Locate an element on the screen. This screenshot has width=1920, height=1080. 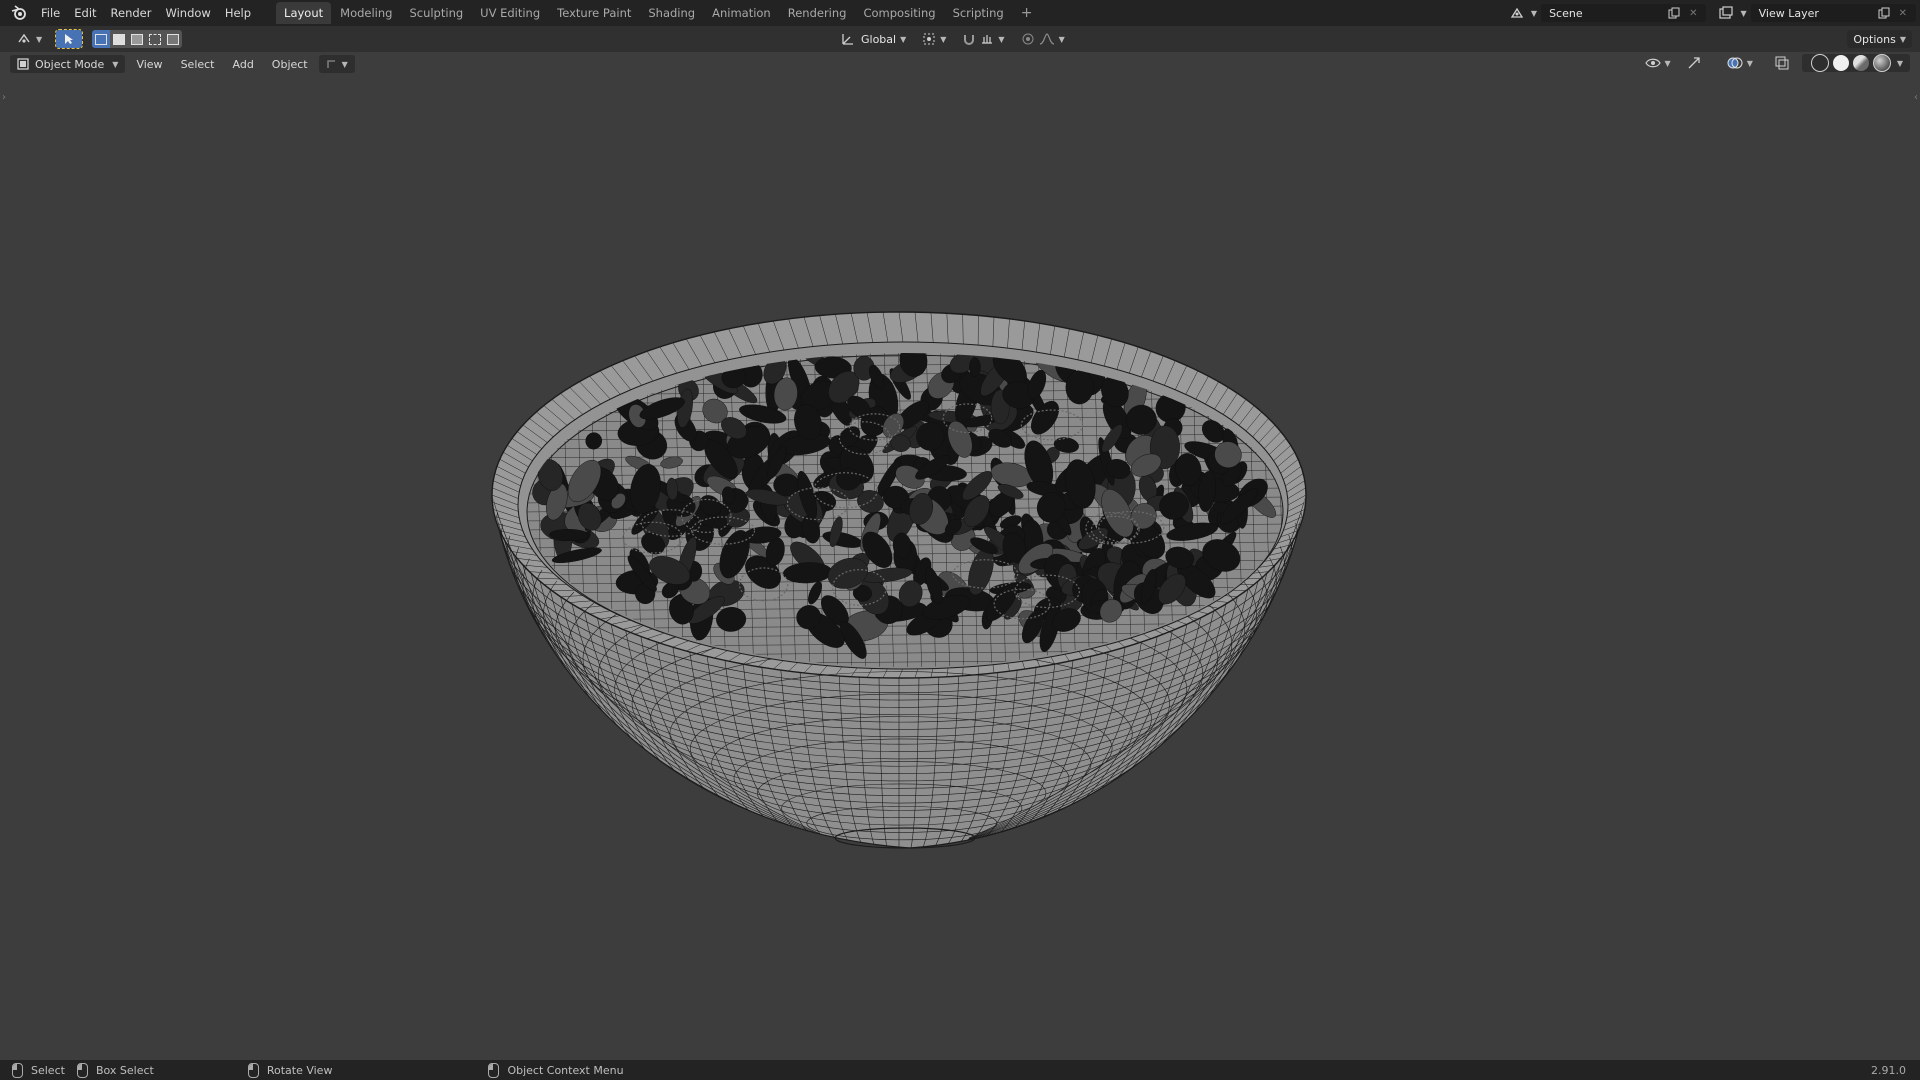
snap-controls: ▼ is located at coordinates (983, 39).